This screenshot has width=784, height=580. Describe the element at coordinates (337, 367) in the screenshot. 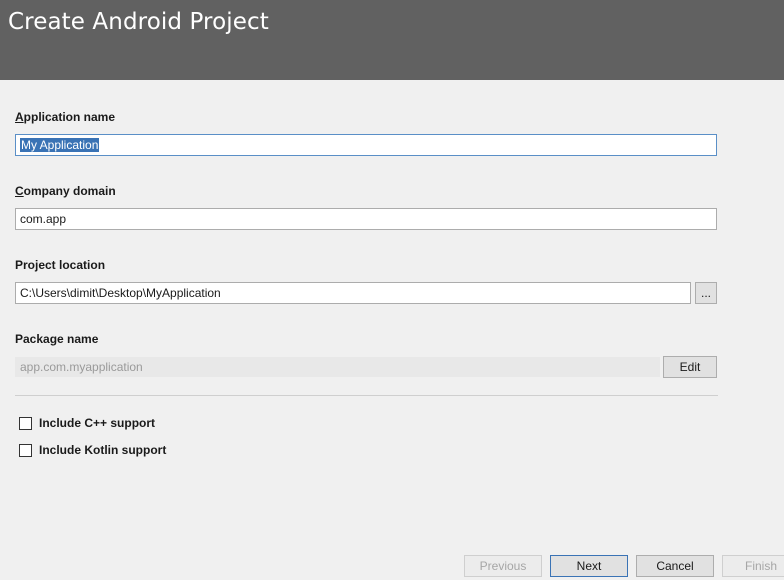

I see `package-name-field: app.com.myapplication` at that location.